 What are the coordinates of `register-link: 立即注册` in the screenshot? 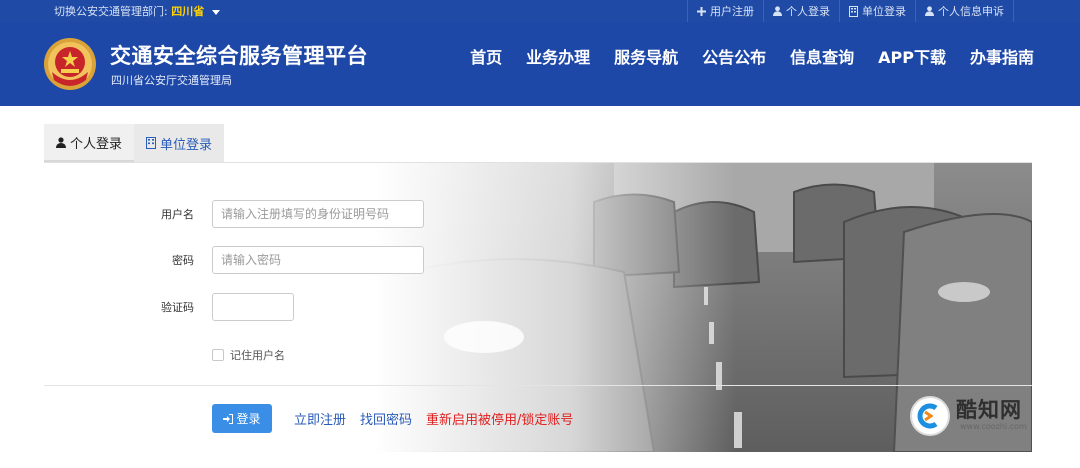 It's located at (320, 418).